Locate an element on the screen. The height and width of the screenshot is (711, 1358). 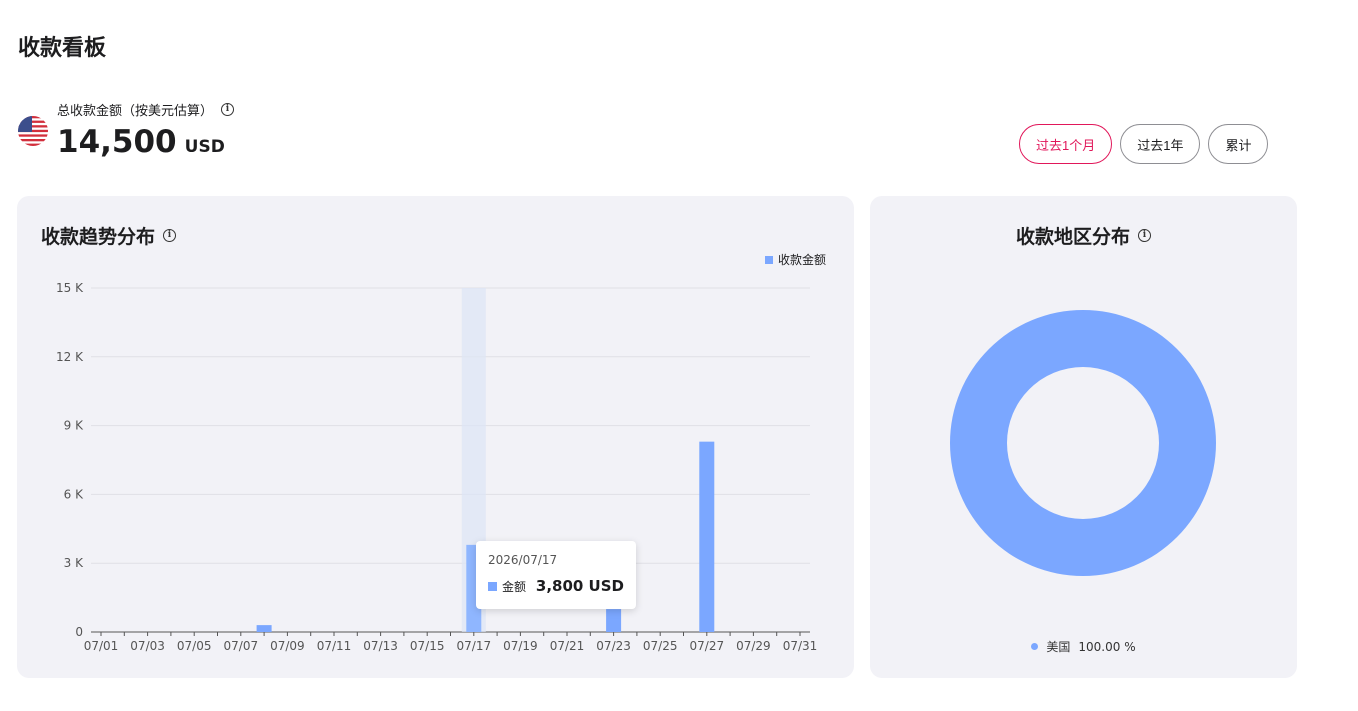
x-tick-label: 07/05 is located at coordinates (194, 646).